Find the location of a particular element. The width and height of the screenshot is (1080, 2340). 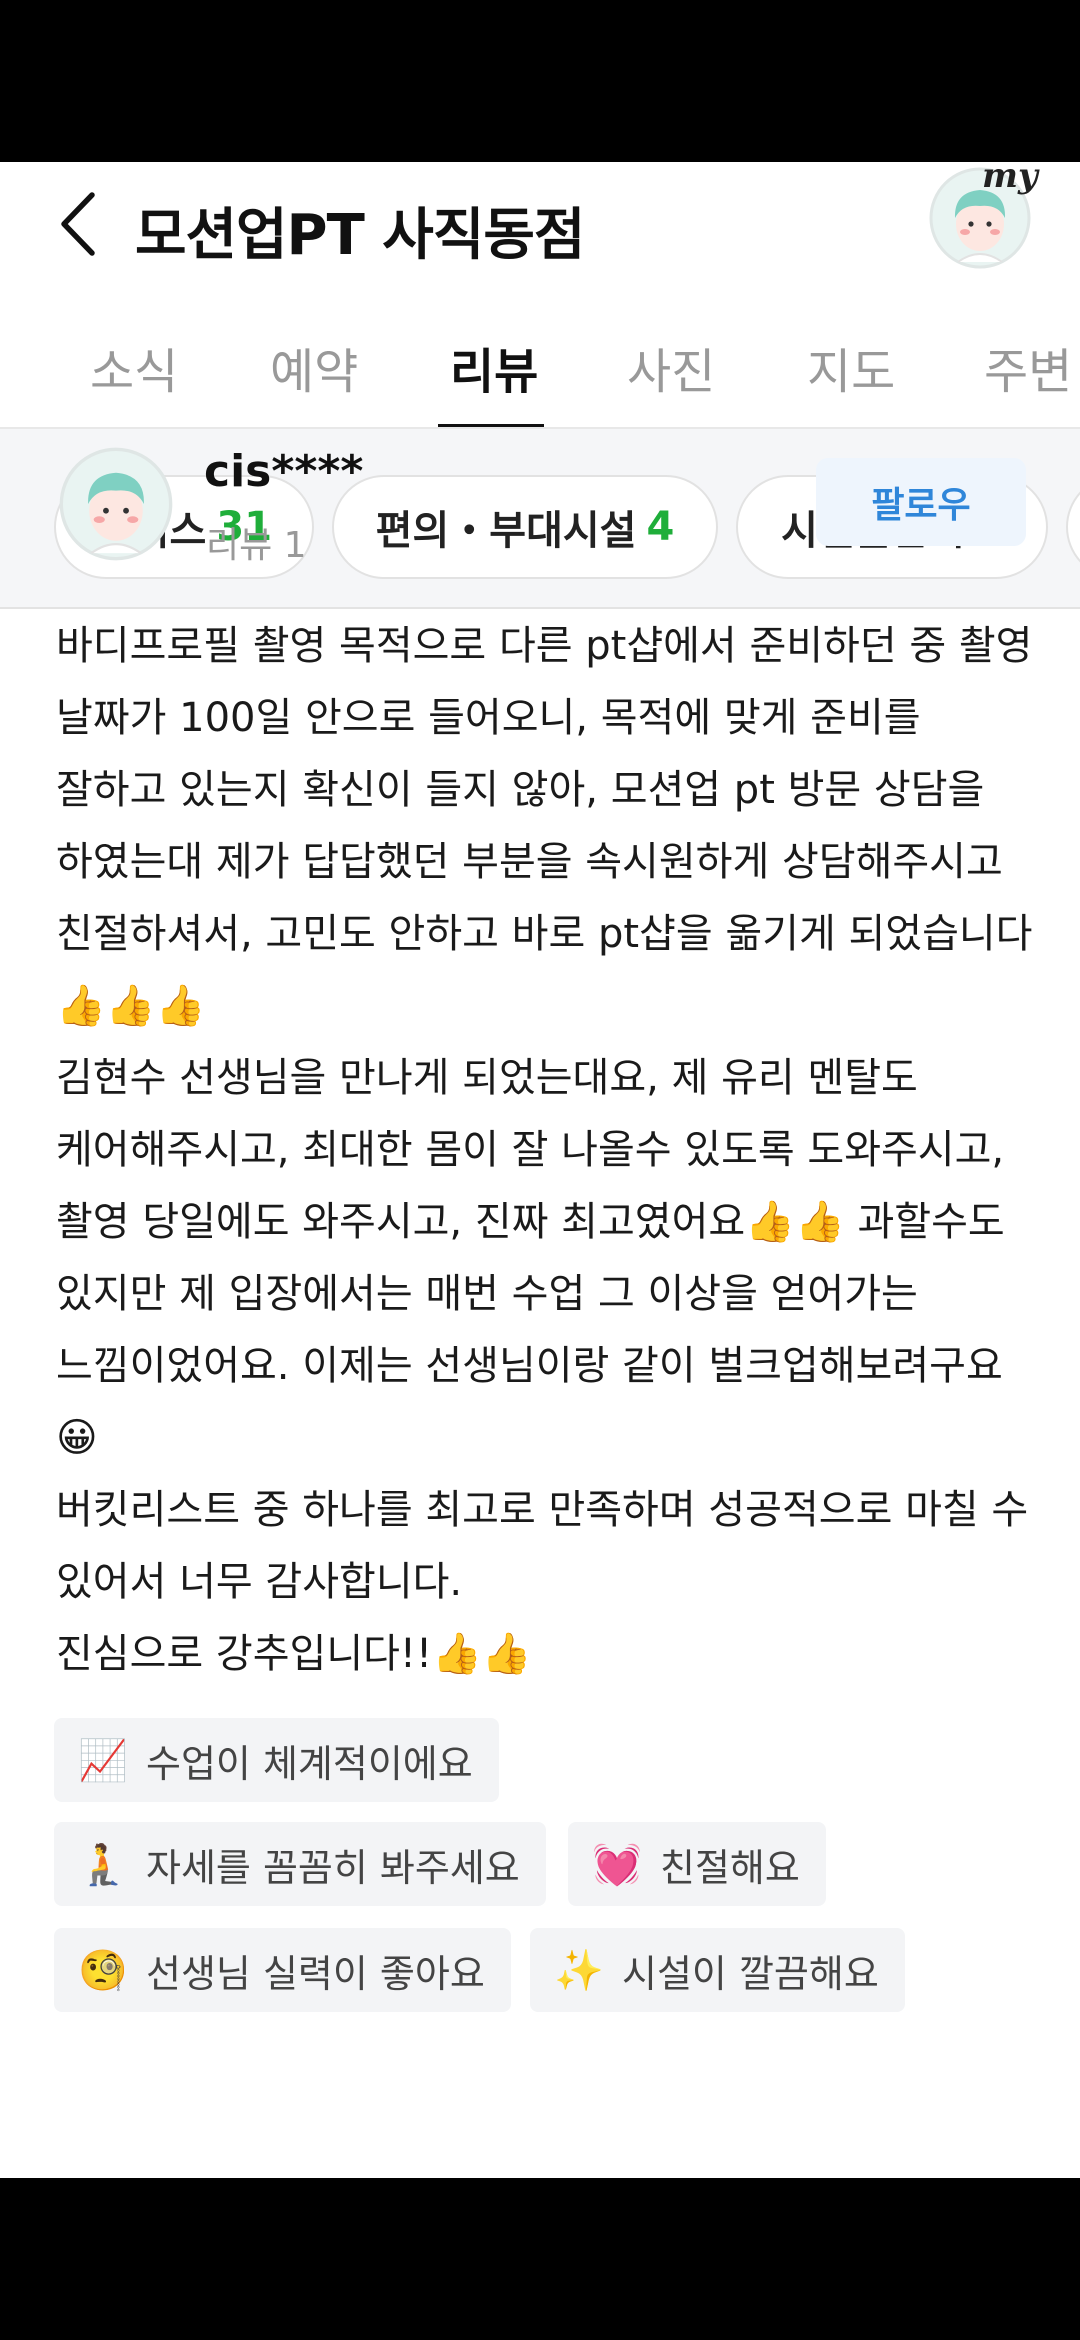

filter-chip-amenities: 편의・부대시설 4 is located at coordinates (525, 527).